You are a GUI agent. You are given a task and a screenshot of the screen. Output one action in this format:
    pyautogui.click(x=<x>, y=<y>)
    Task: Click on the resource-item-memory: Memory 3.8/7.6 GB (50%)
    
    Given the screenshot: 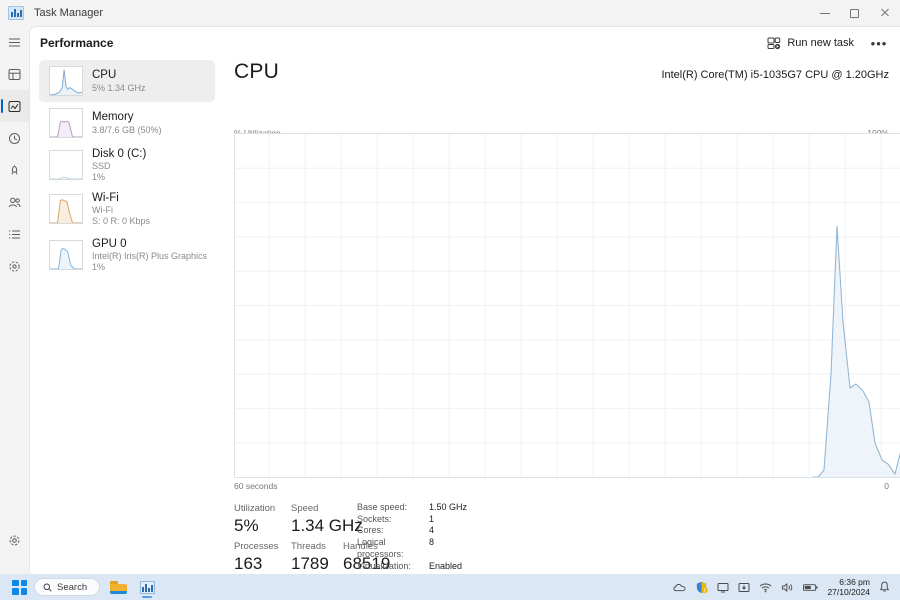 What is the action you would take?
    pyautogui.click(x=127, y=123)
    